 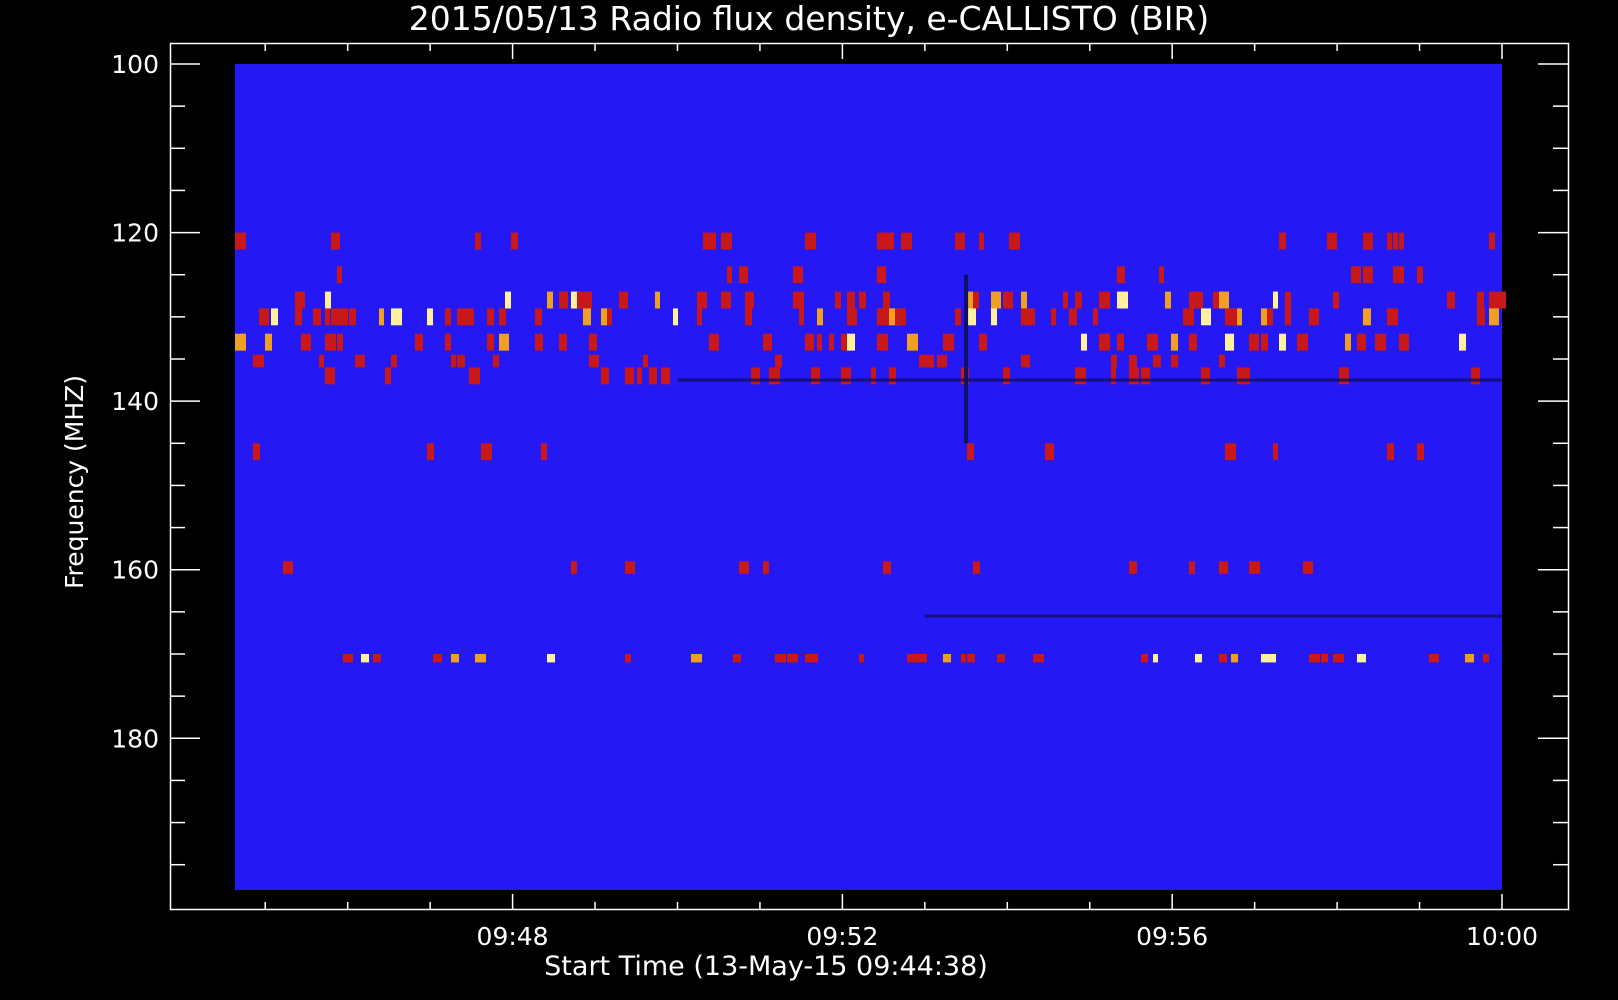 What do you see at coordinates (1172, 936) in the screenshot?
I see `x-tick-label: 09:56` at bounding box center [1172, 936].